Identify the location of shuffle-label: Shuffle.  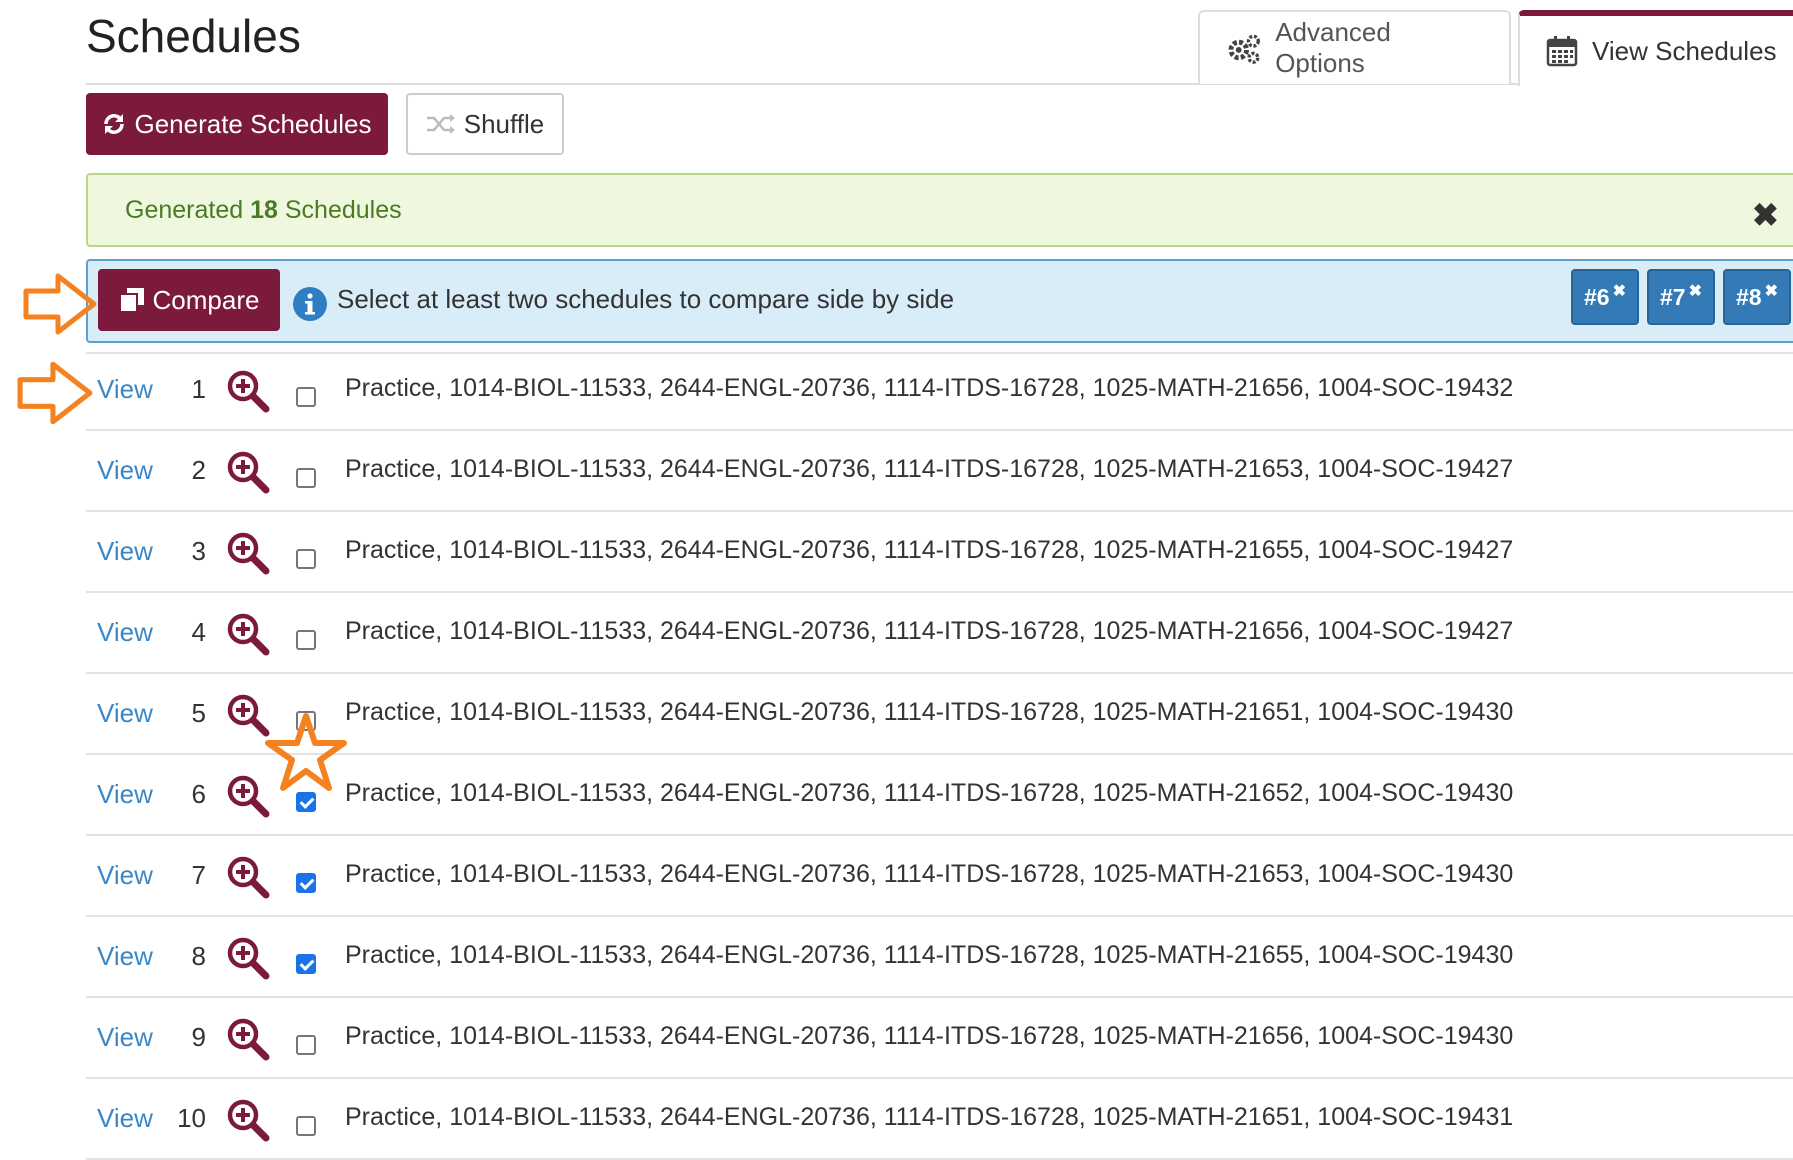
(504, 123).